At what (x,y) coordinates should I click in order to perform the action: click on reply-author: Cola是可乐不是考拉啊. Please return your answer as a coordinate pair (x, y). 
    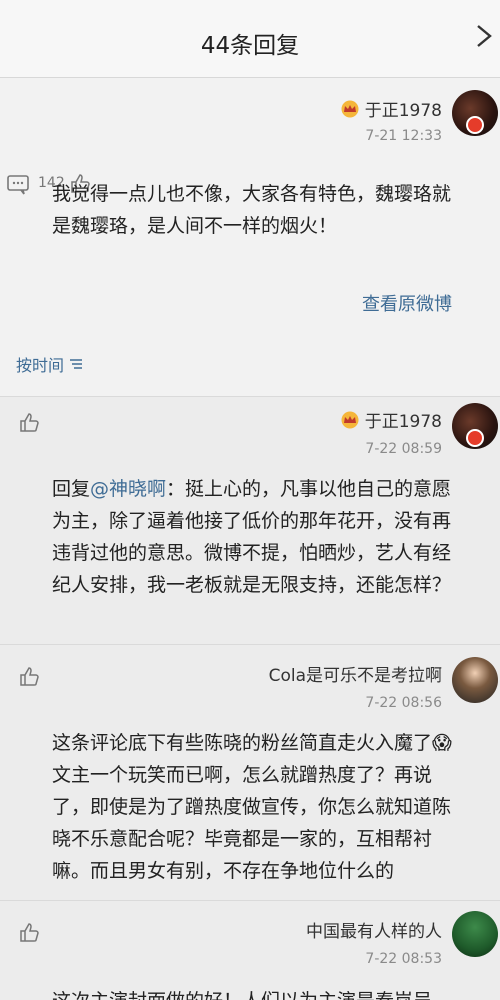
    Looking at the image, I should click on (355, 673).